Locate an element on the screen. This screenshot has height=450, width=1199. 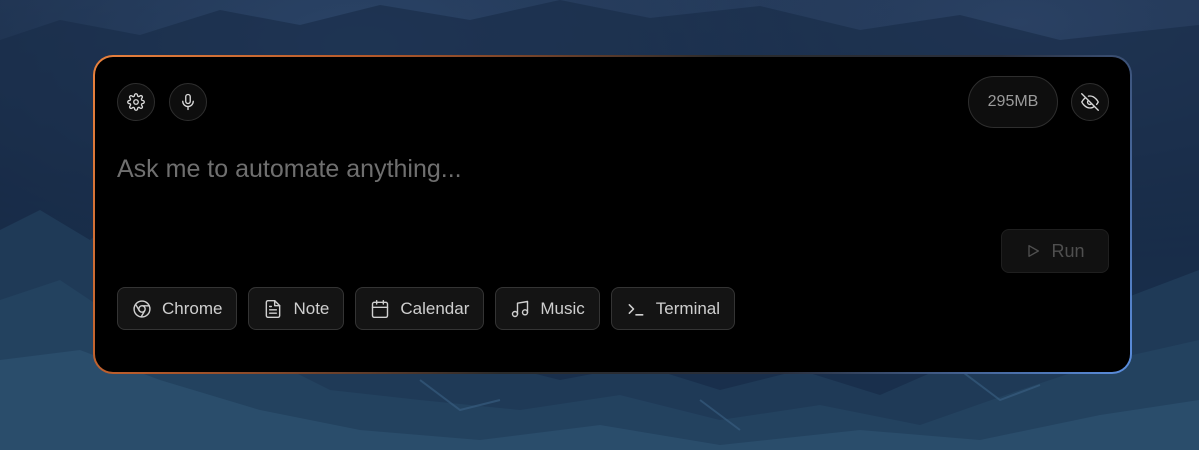
document-icon is located at coordinates (273, 308).